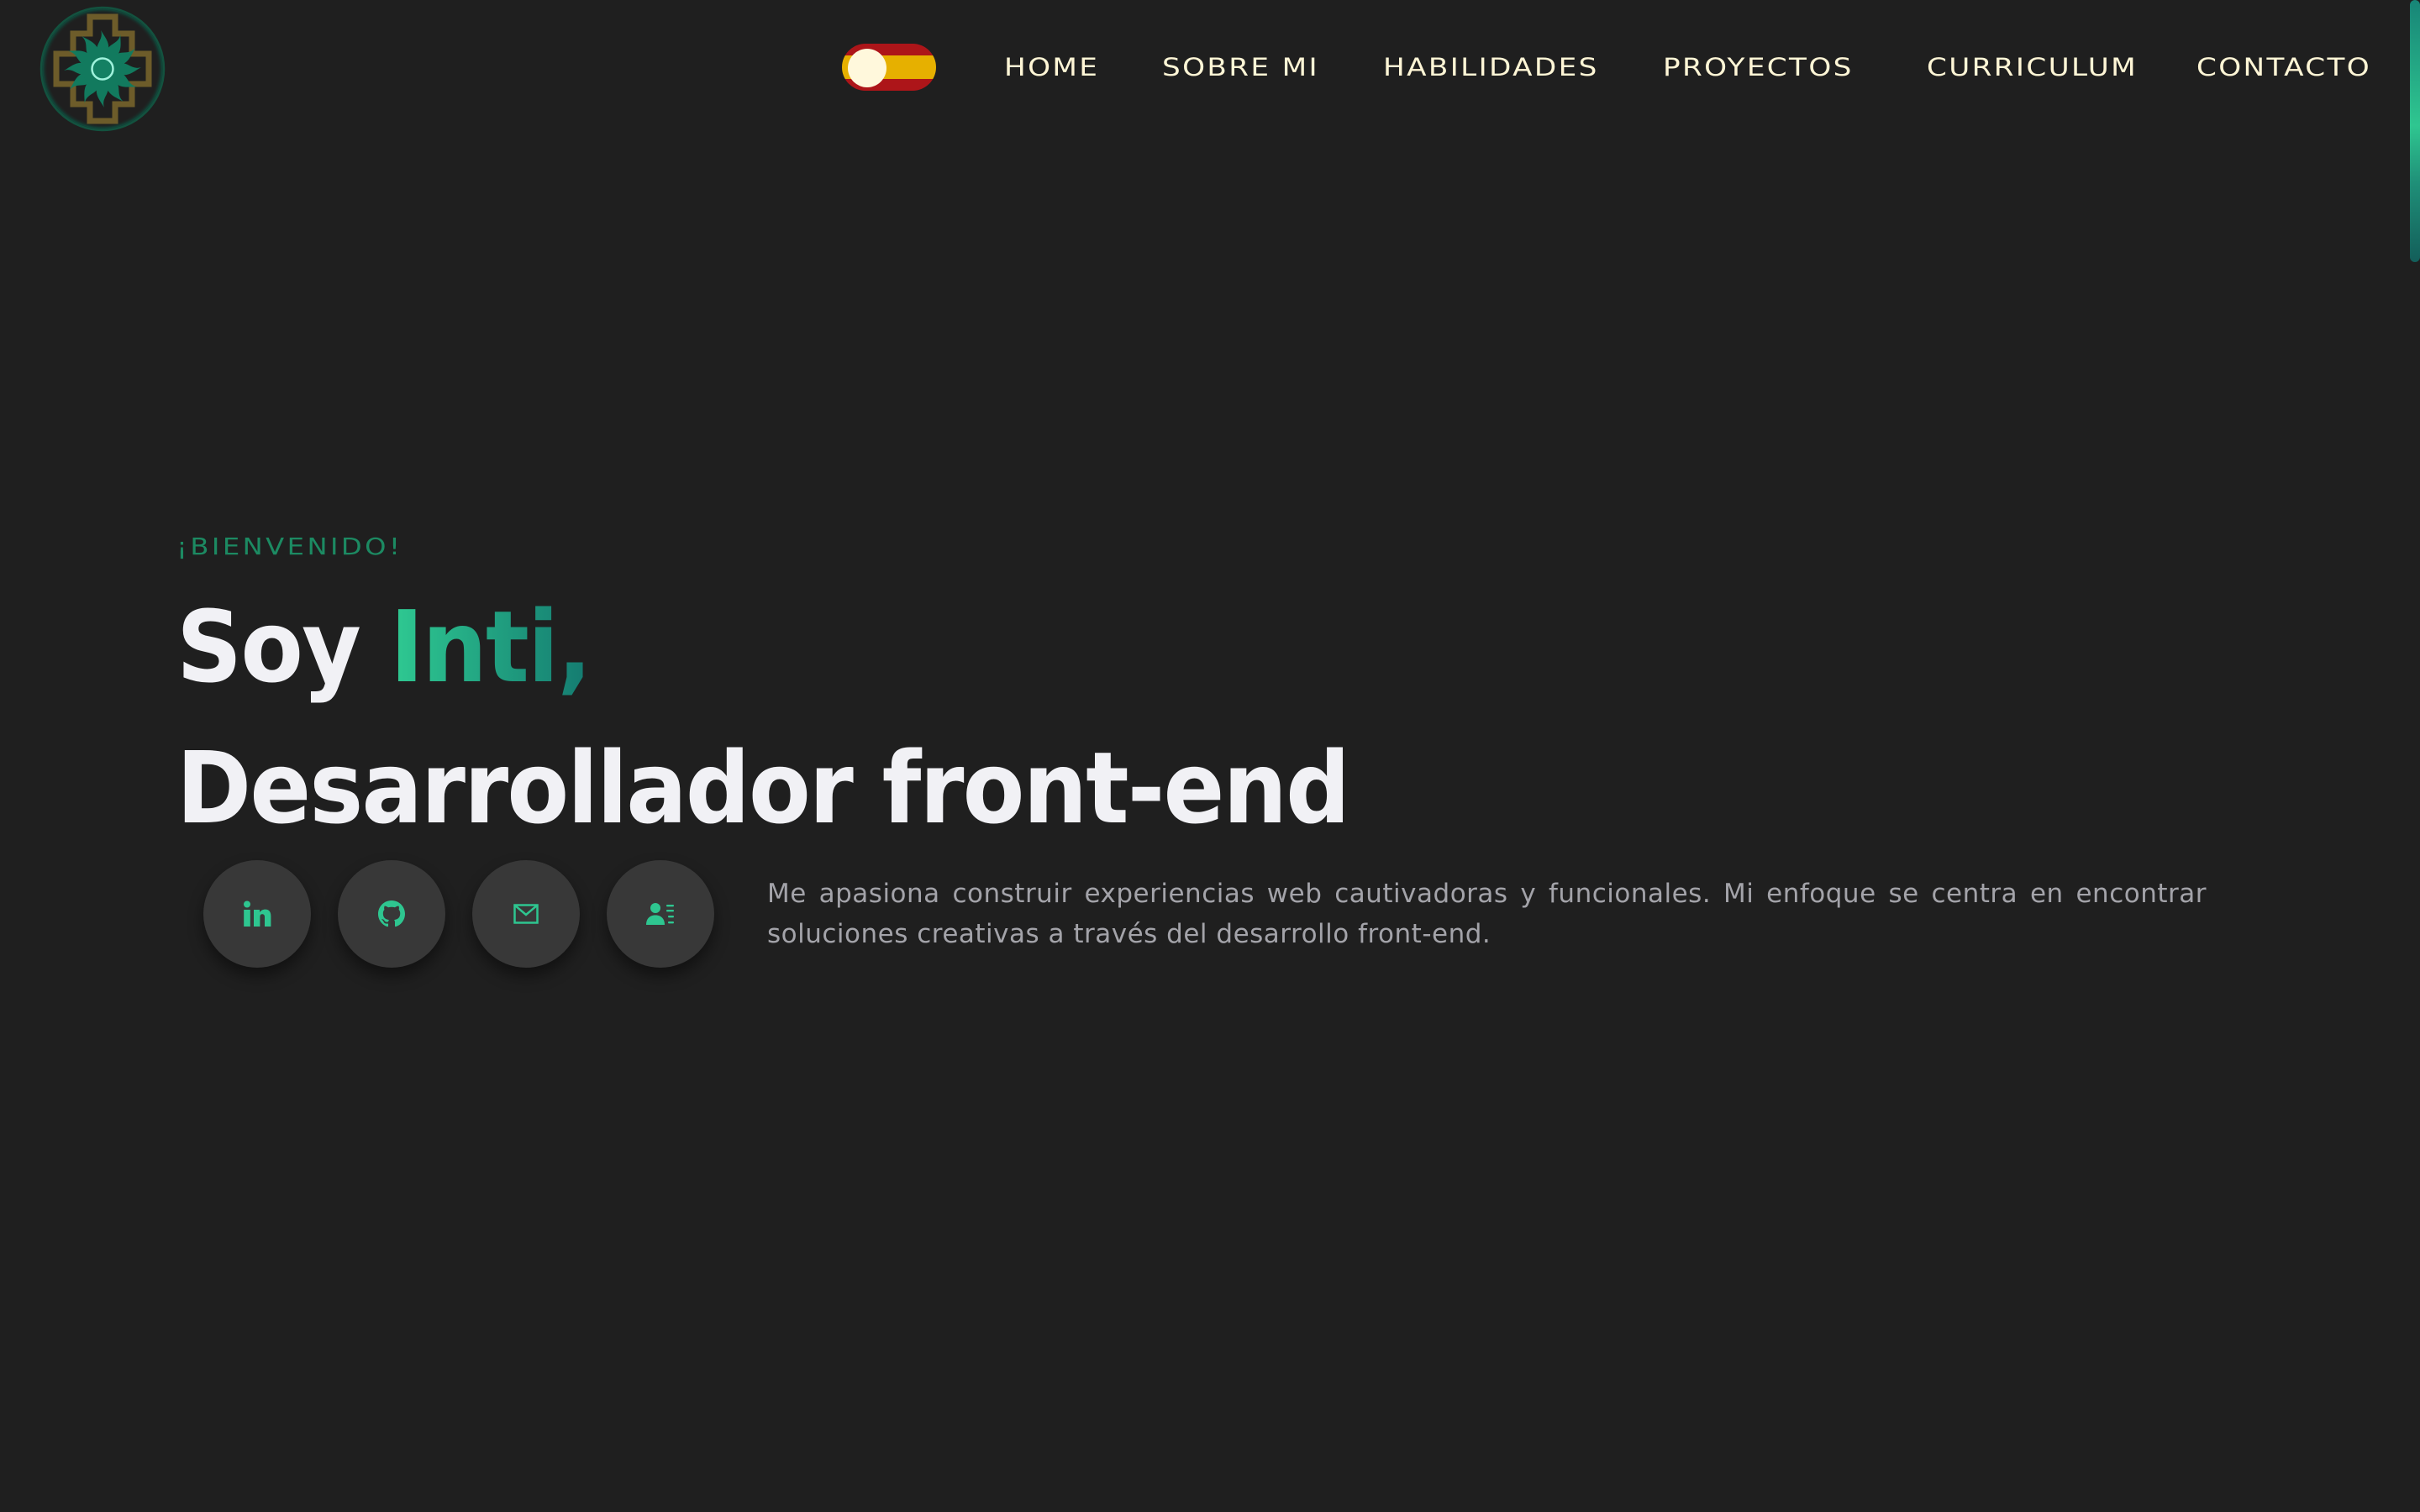  I want to click on hero-title: Soy Inti,, so click(384, 647).